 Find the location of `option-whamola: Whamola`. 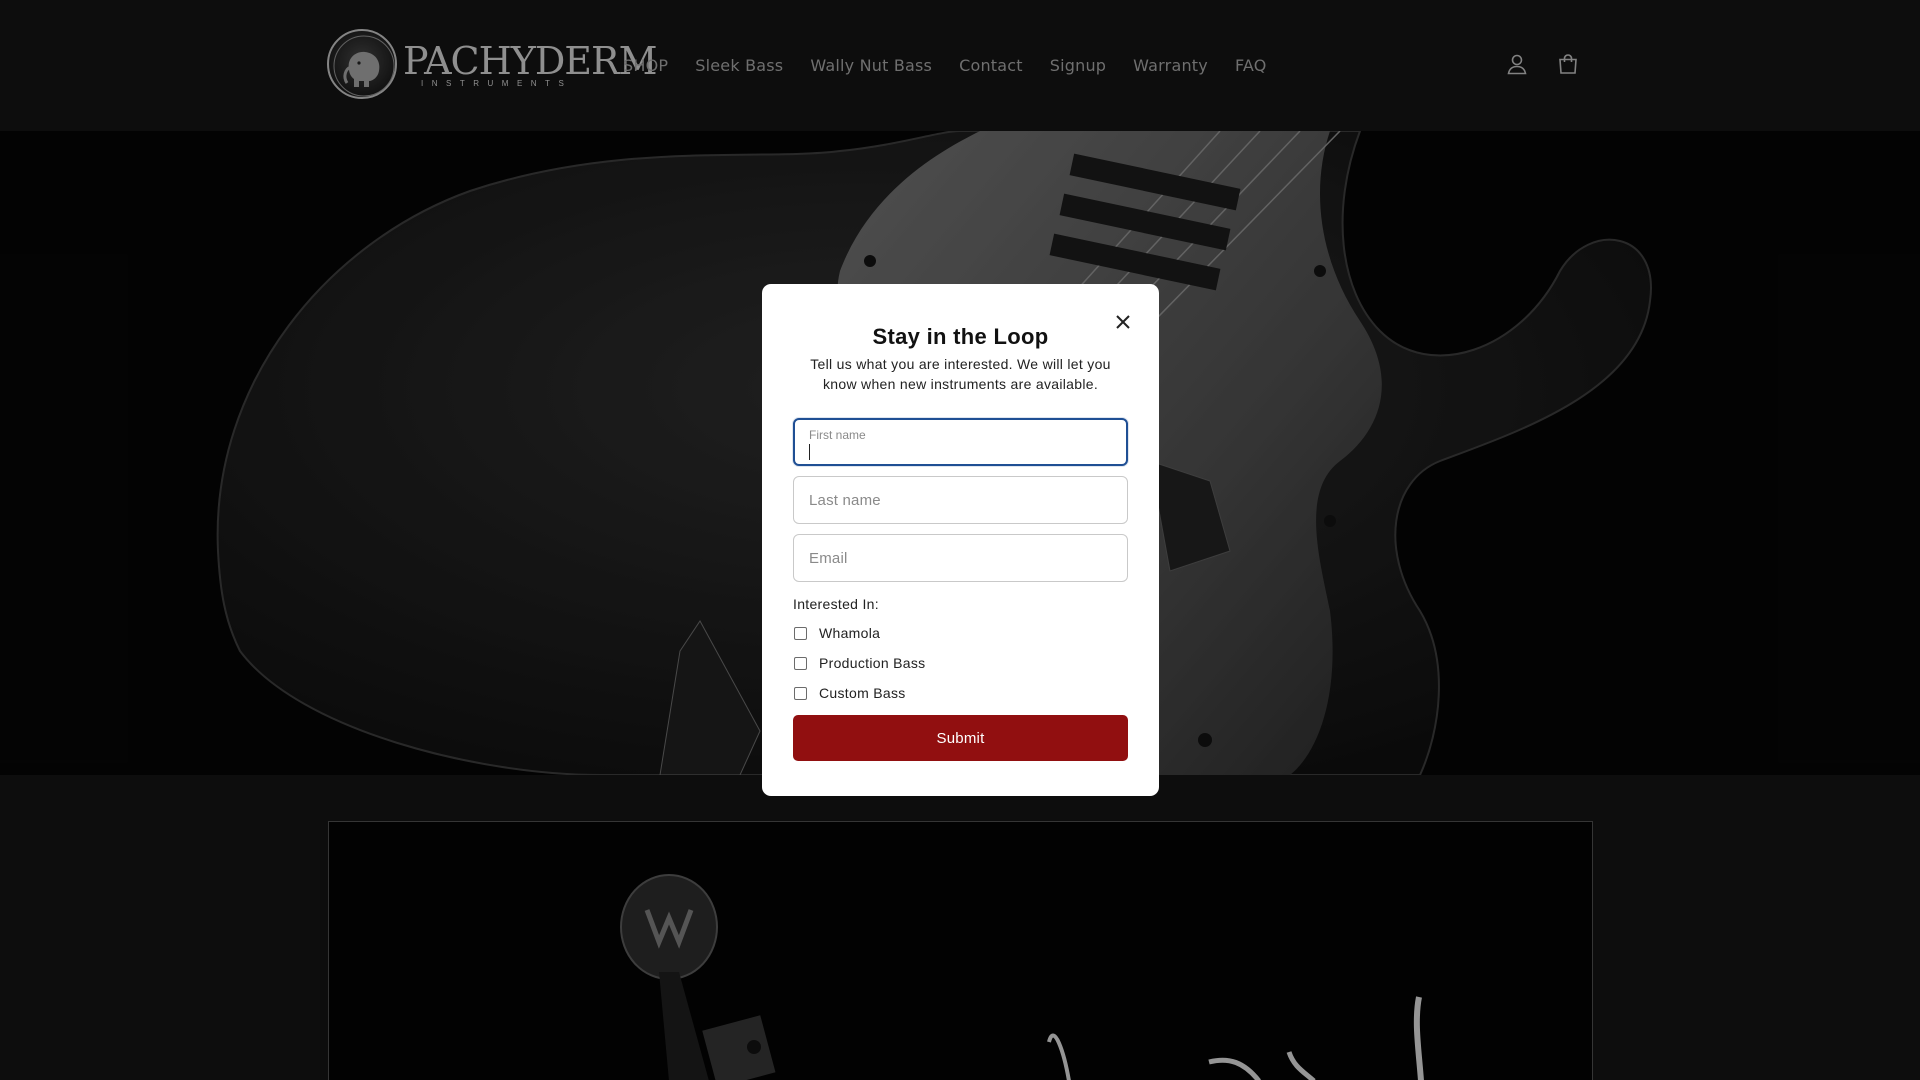

option-whamola: Whamola is located at coordinates (836, 633).